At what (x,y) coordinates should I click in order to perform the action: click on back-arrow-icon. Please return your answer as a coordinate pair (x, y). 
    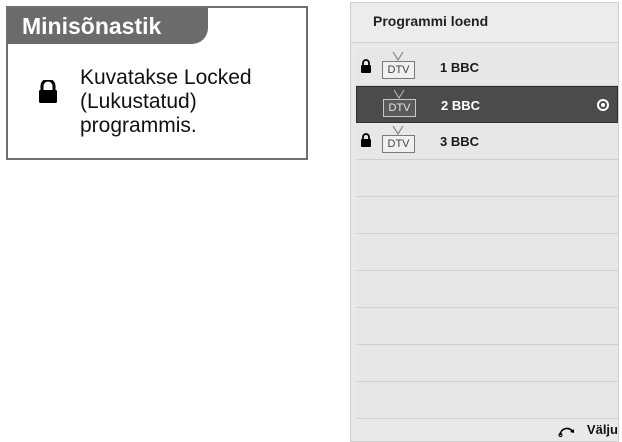
    Looking at the image, I should click on (567, 431).